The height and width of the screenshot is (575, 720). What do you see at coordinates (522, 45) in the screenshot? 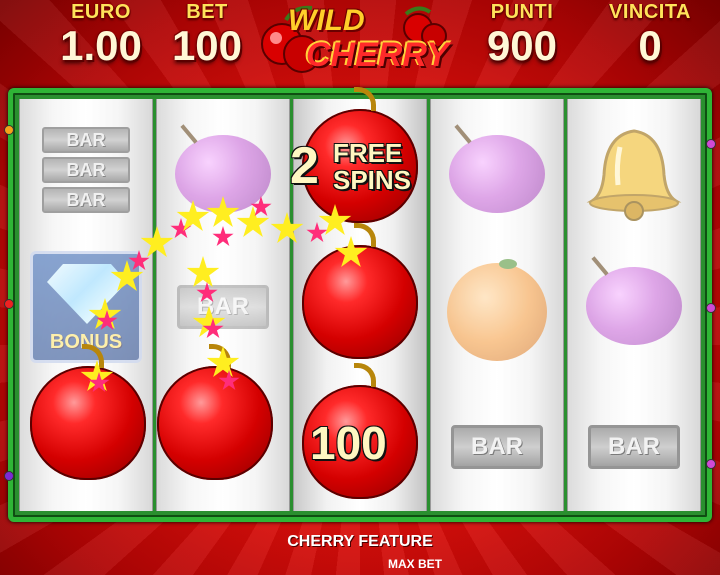
I see `punti-value: 900` at bounding box center [522, 45].